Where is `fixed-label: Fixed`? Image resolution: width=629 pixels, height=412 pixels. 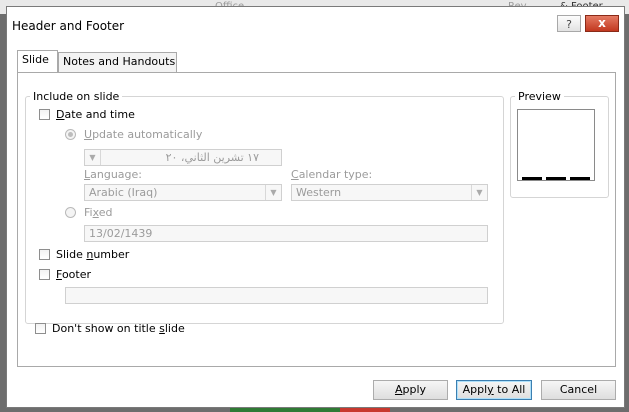
fixed-label: Fixed is located at coordinates (98, 212).